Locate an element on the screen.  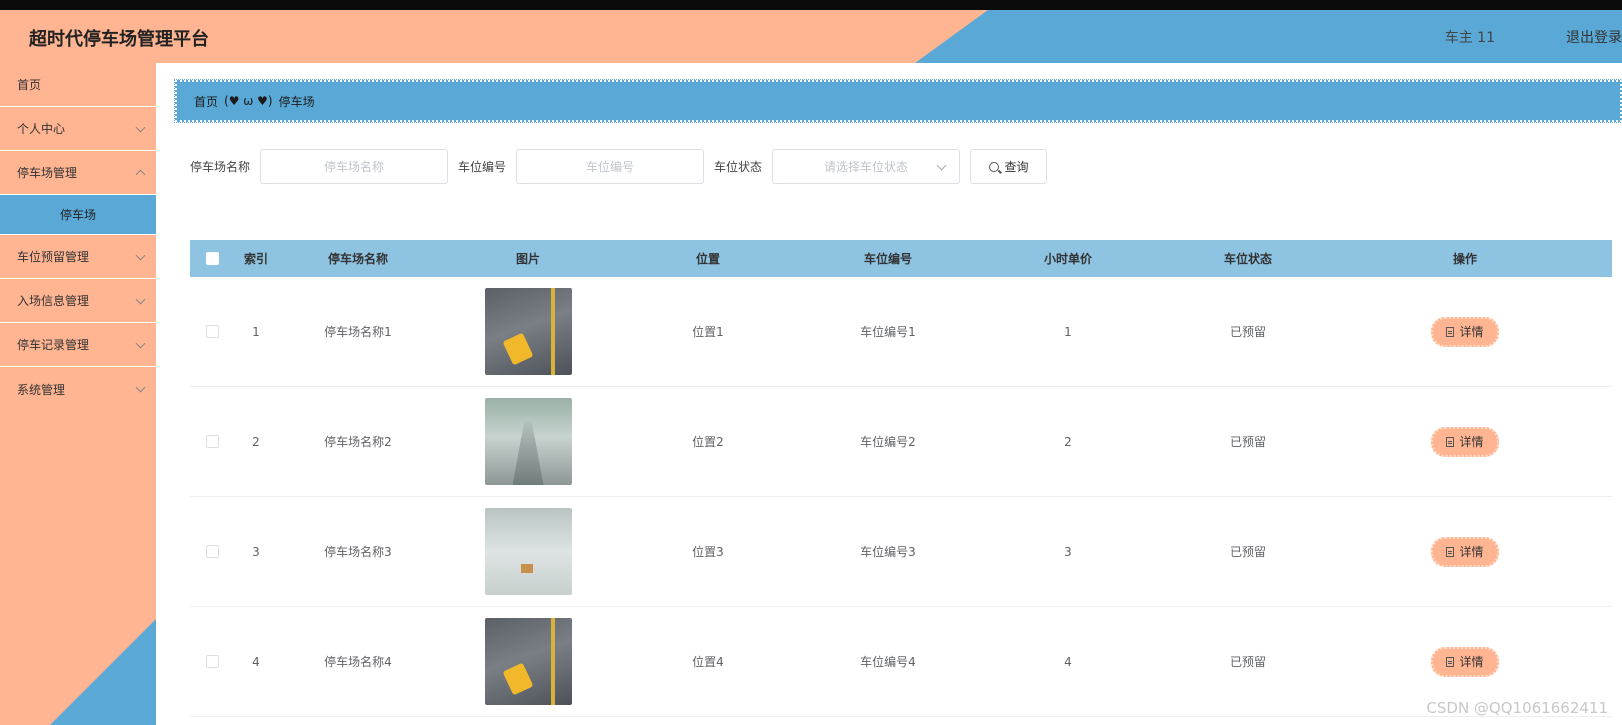
sidebar-item-label: 停车场 is located at coordinates (77, 215).